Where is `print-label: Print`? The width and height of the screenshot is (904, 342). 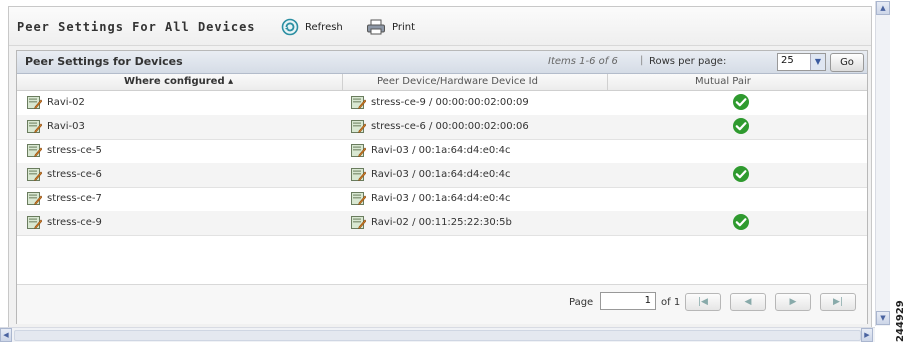 print-label: Print is located at coordinates (404, 27).